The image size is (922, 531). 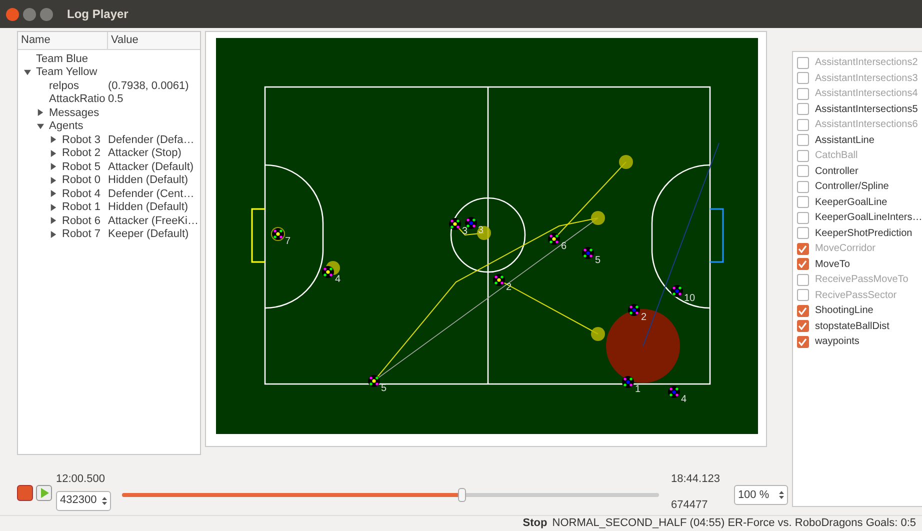 I want to click on robot-number: 10, so click(x=690, y=298).